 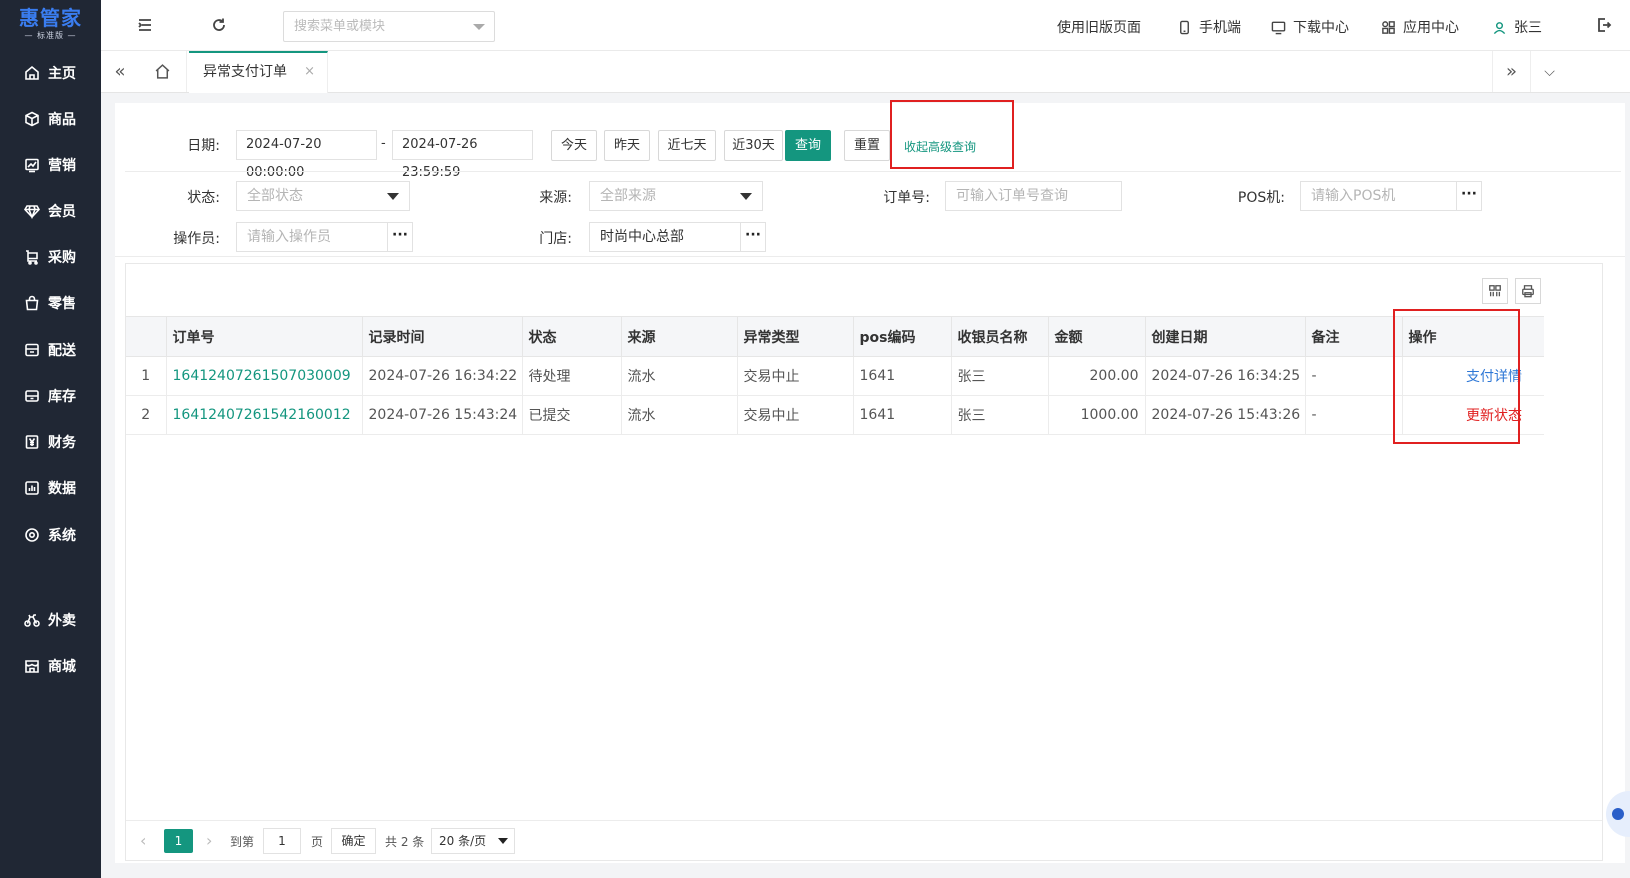 What do you see at coordinates (389, 26) in the screenshot?
I see `menu-search-select: 搜索菜单或模块` at bounding box center [389, 26].